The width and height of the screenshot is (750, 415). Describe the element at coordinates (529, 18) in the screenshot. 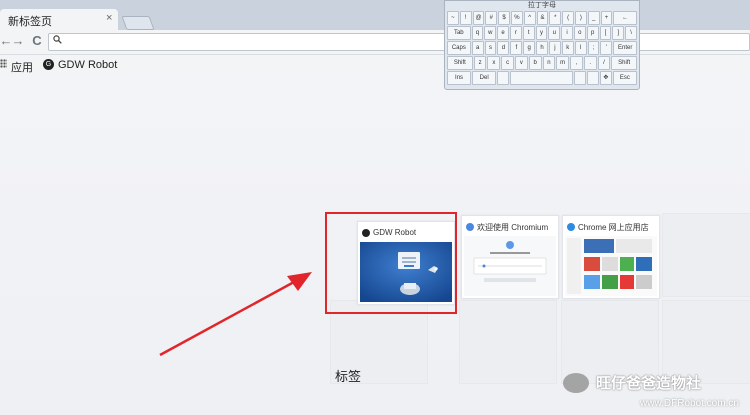

I see `key: ^` at that location.